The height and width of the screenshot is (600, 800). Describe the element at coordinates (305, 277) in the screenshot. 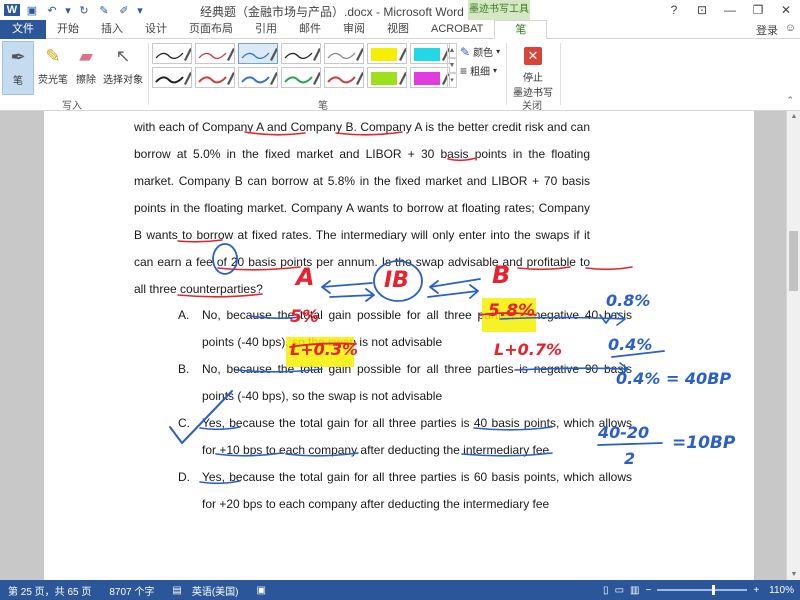

I see `ink-label-a: A` at that location.